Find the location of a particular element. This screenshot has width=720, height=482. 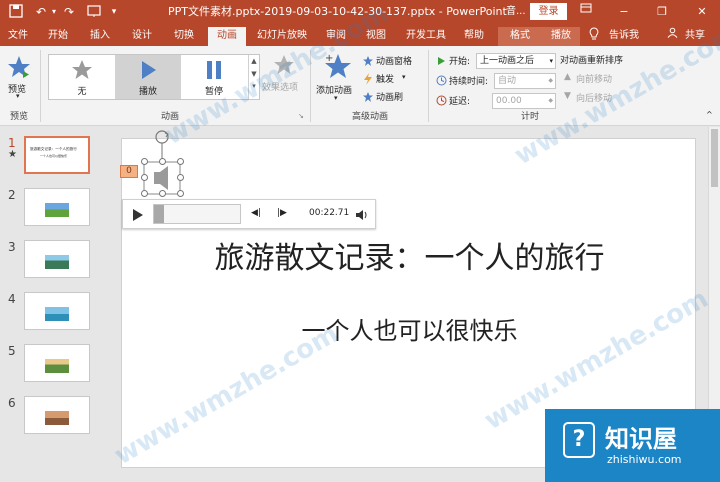

tab-insert: 插入 is located at coordinates (100, 36).